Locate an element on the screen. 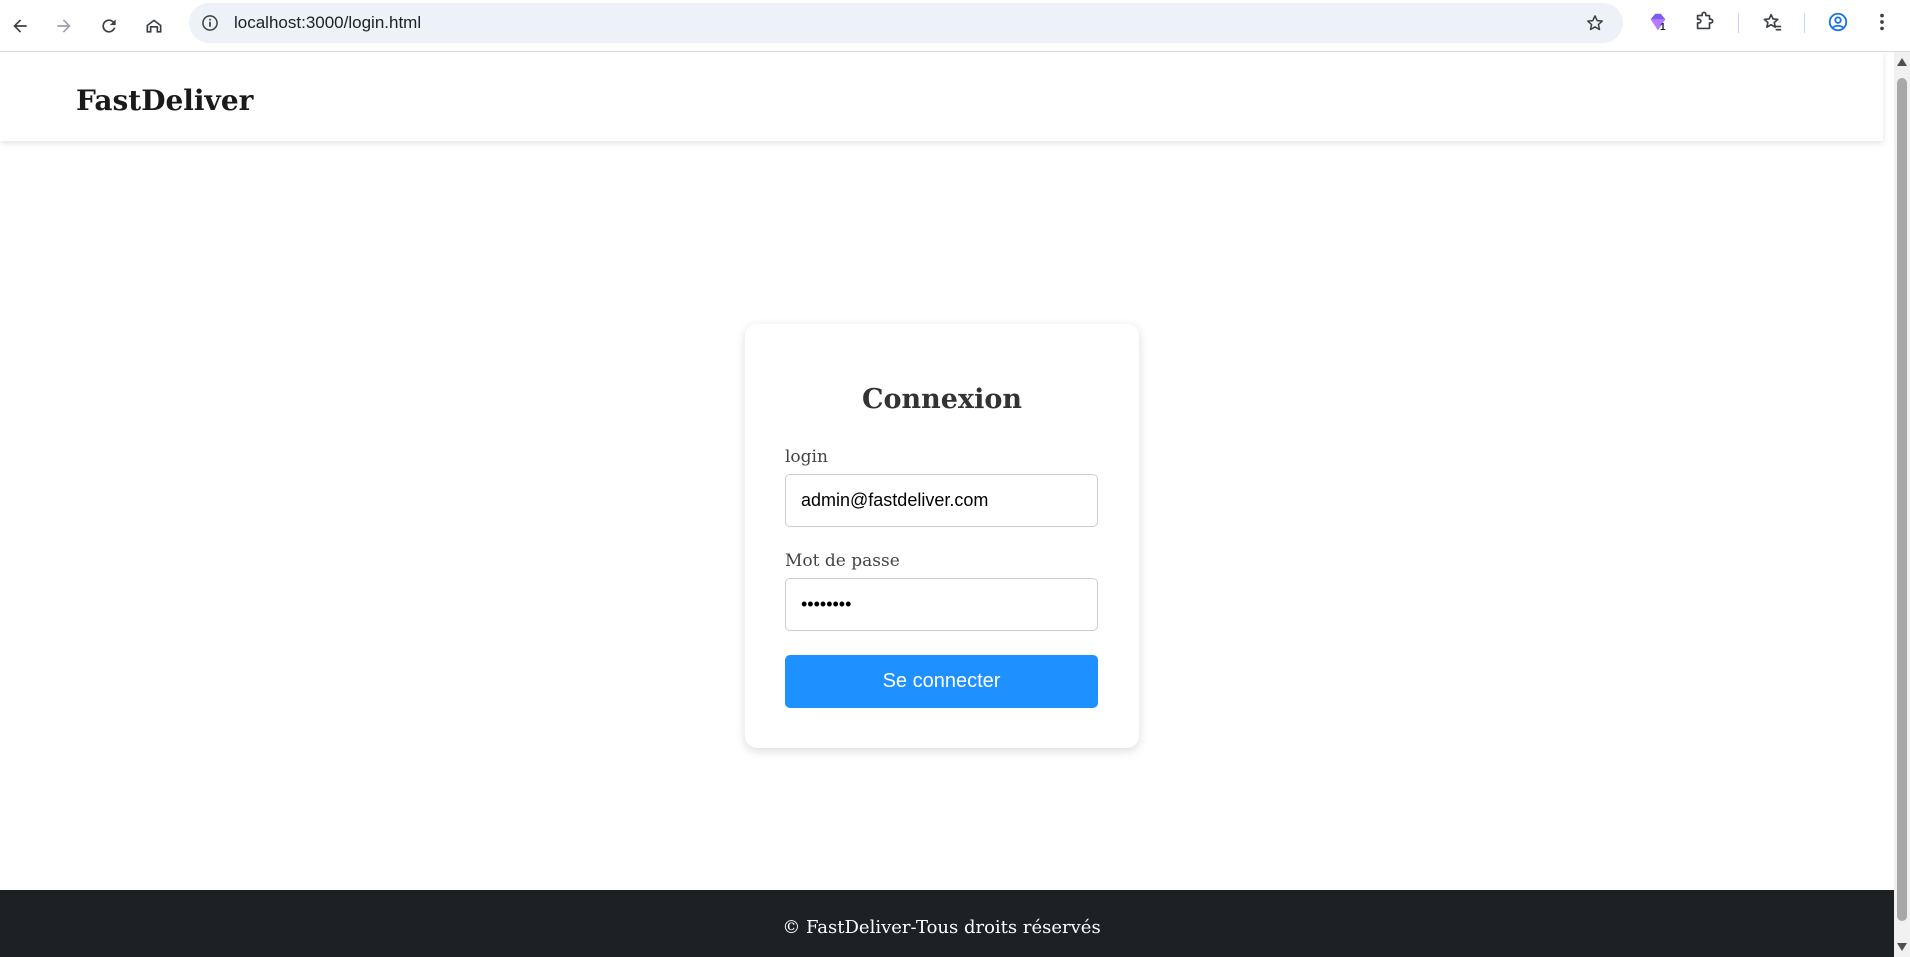 Image resolution: width=1910 pixels, height=957 pixels. home-icon is located at coordinates (154, 26).